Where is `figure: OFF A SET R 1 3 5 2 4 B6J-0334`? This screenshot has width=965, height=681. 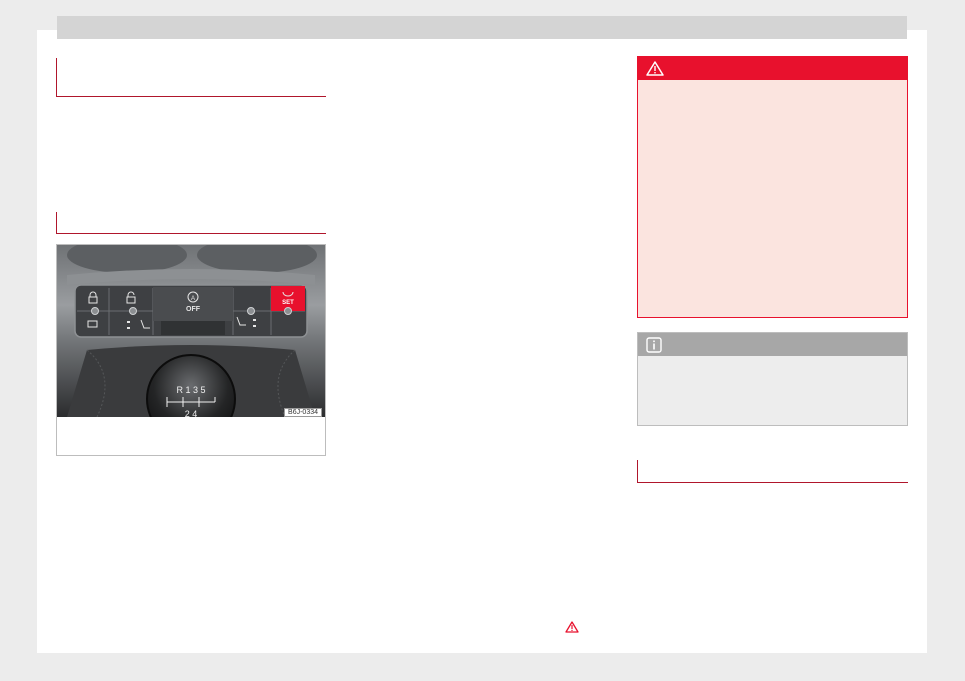
figure: OFF A SET R 1 3 5 2 4 B6J-0334 is located at coordinates (191, 350).